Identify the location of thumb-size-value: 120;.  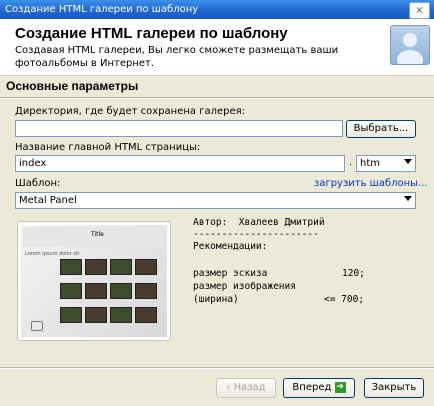
(353, 273).